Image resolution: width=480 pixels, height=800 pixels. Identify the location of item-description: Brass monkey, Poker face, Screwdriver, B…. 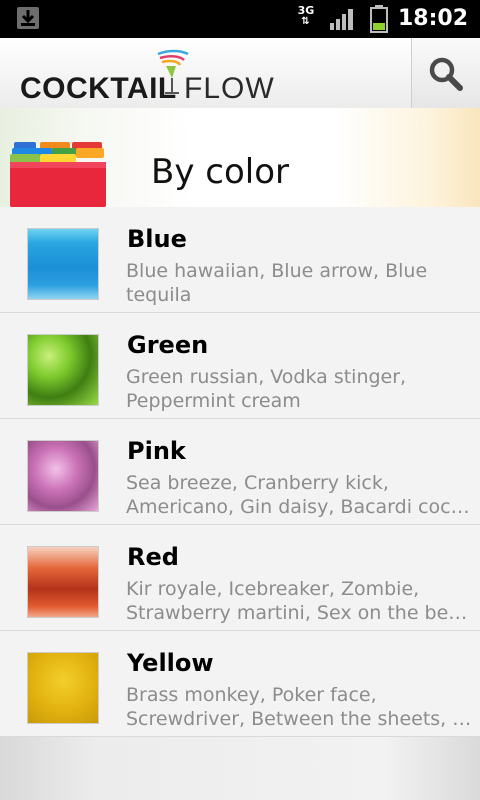
(299, 707).